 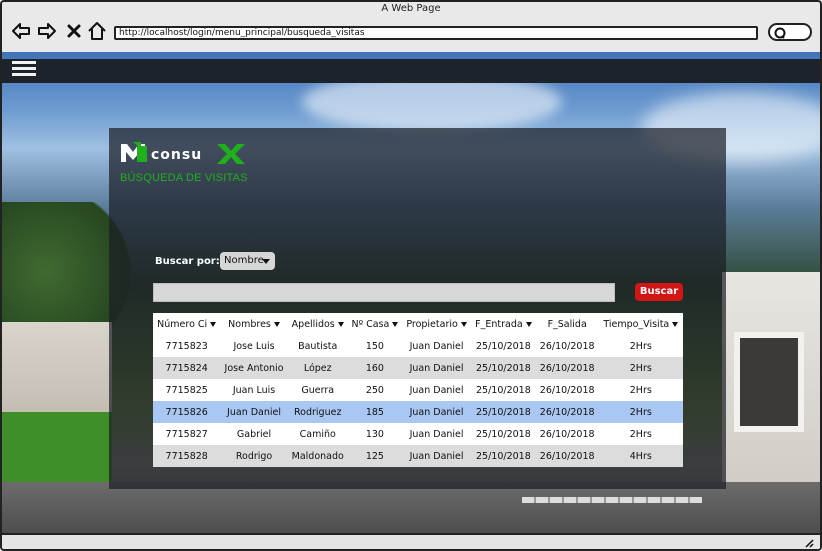 What do you see at coordinates (74, 31) in the screenshot?
I see `close-icon` at bounding box center [74, 31].